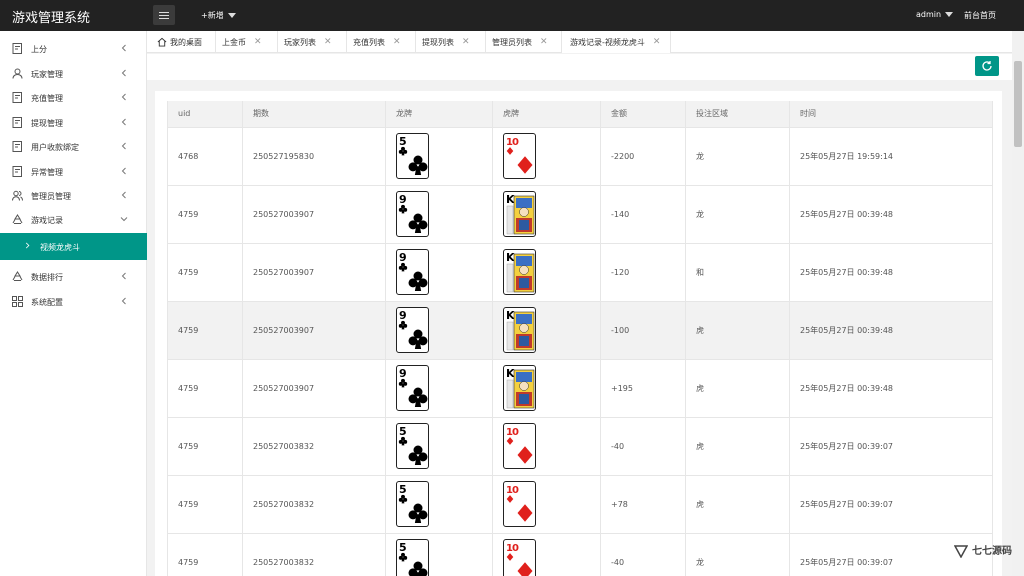  I want to click on sidebar-item: 上分, so click(73, 49).